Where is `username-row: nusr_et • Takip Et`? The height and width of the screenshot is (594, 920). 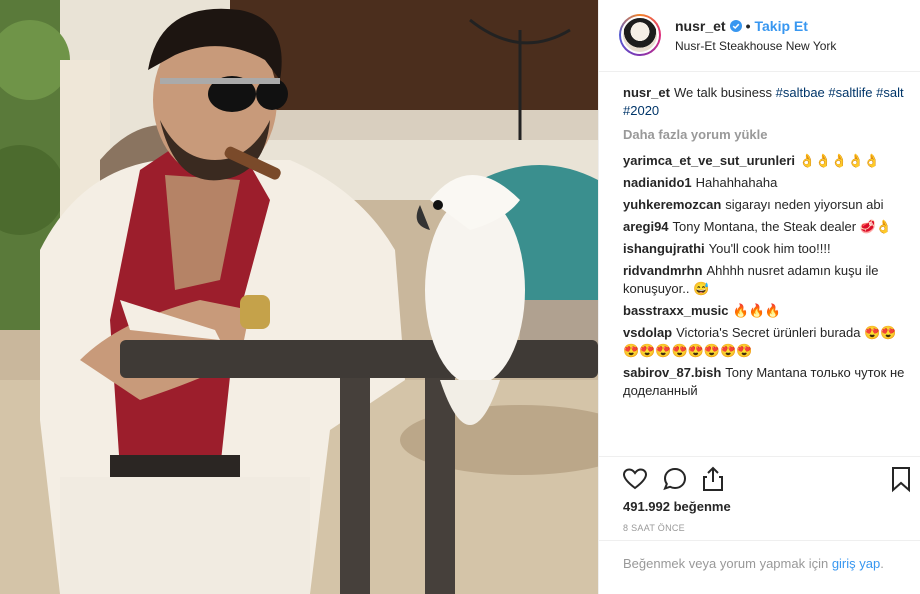 username-row: nusr_et • Takip Et is located at coordinates (741, 26).